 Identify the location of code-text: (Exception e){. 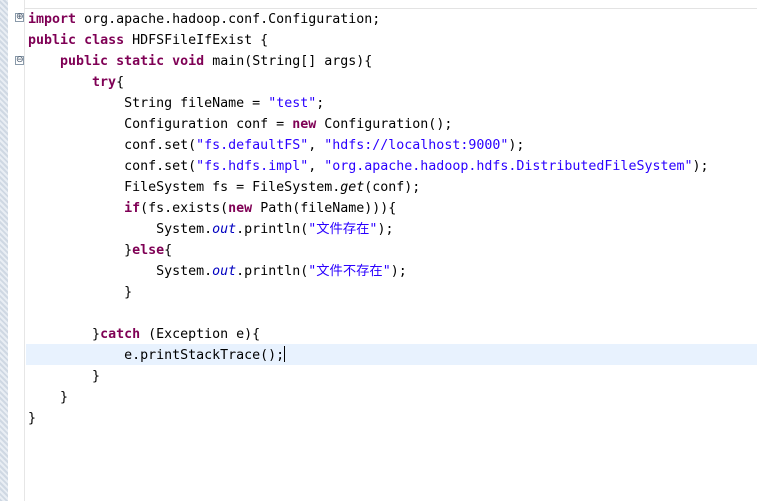
(200, 334).